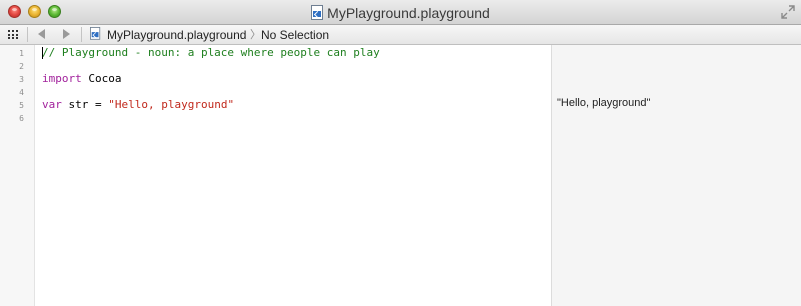 The image size is (801, 306). Describe the element at coordinates (788, 12) in the screenshot. I see `fullscreen-arrows-icon` at that location.